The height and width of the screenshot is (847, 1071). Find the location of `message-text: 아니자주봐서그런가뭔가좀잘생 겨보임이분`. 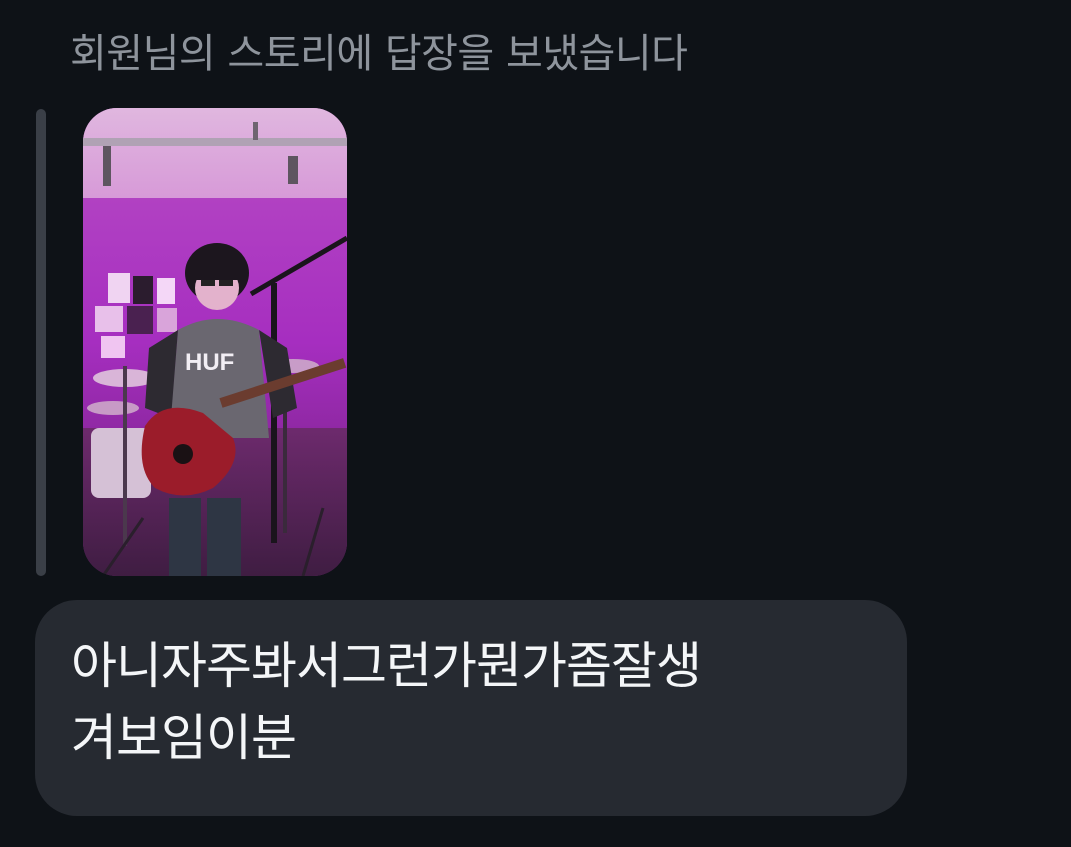

message-text: 아니자주봐서그런가뭔가좀잘생 겨보임이분 is located at coordinates (471, 702).